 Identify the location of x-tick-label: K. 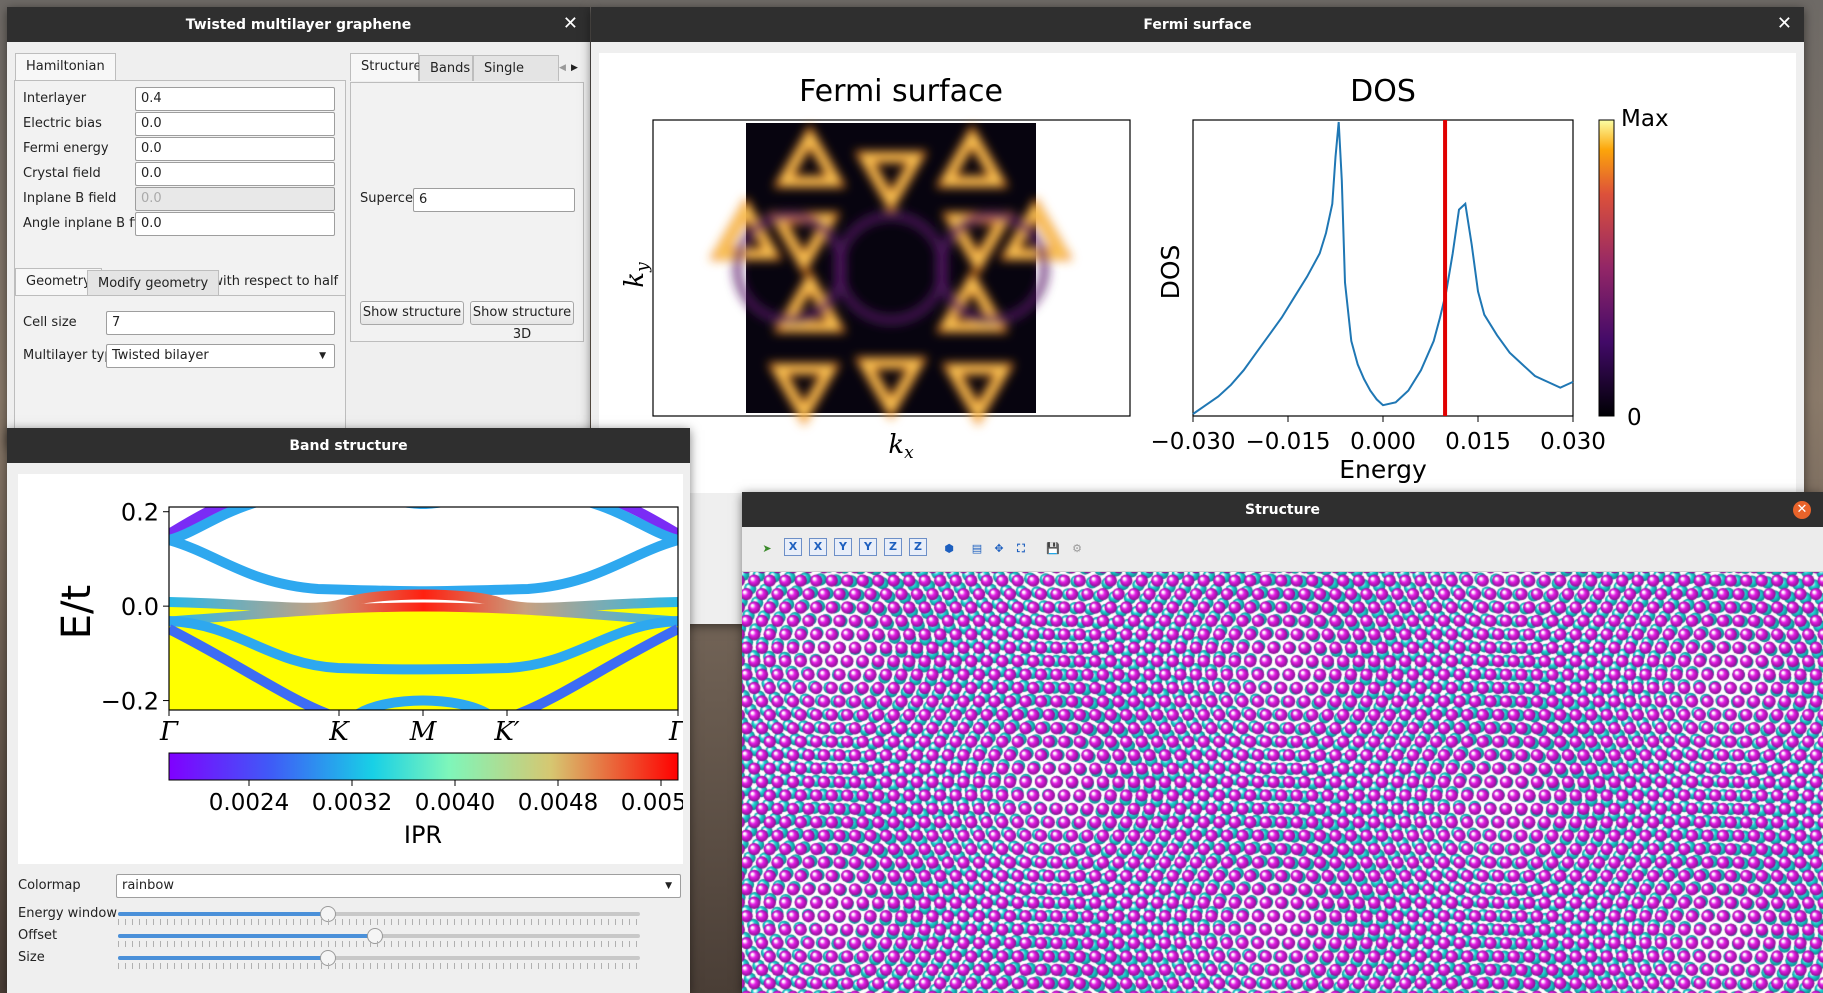
(339, 732).